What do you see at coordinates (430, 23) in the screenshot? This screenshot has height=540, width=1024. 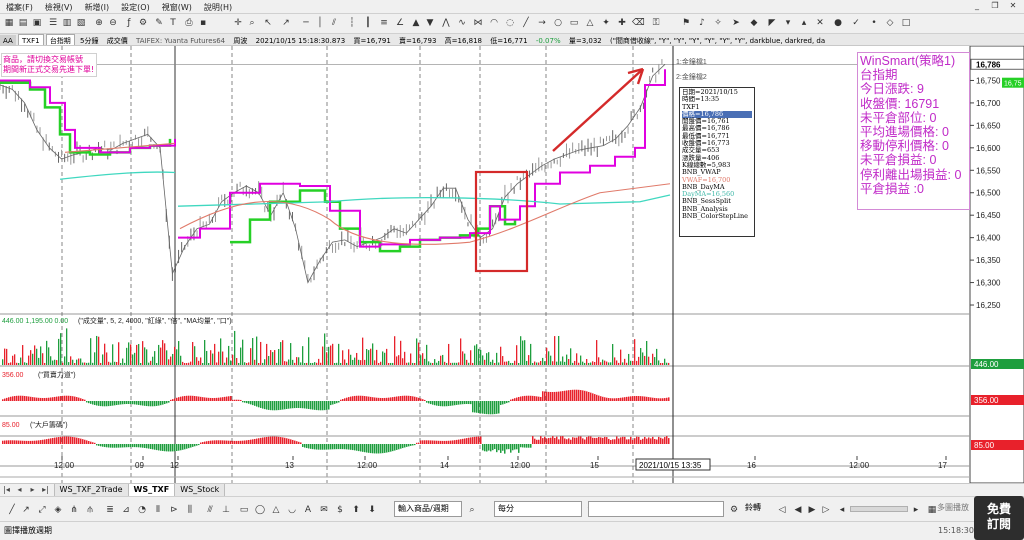 I see `arrow-down-icon: ▼` at bounding box center [430, 23].